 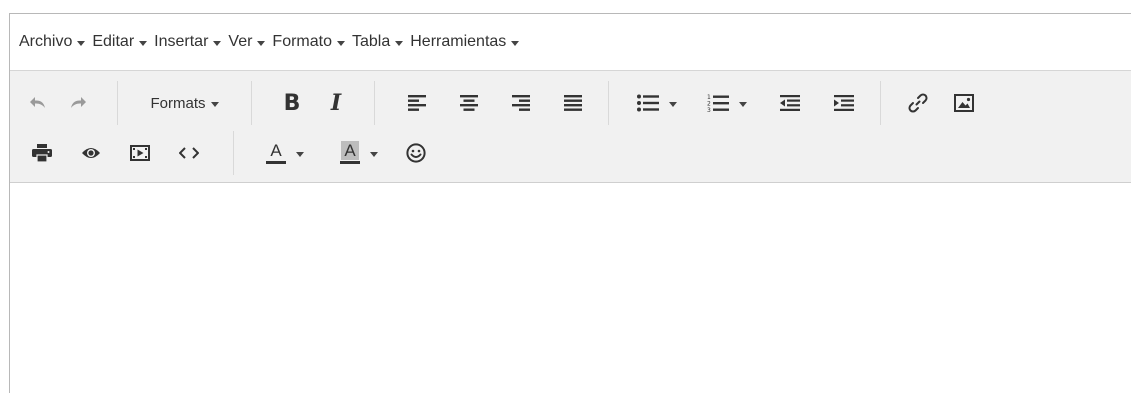 I want to click on smiley-icon, so click(x=416, y=153).